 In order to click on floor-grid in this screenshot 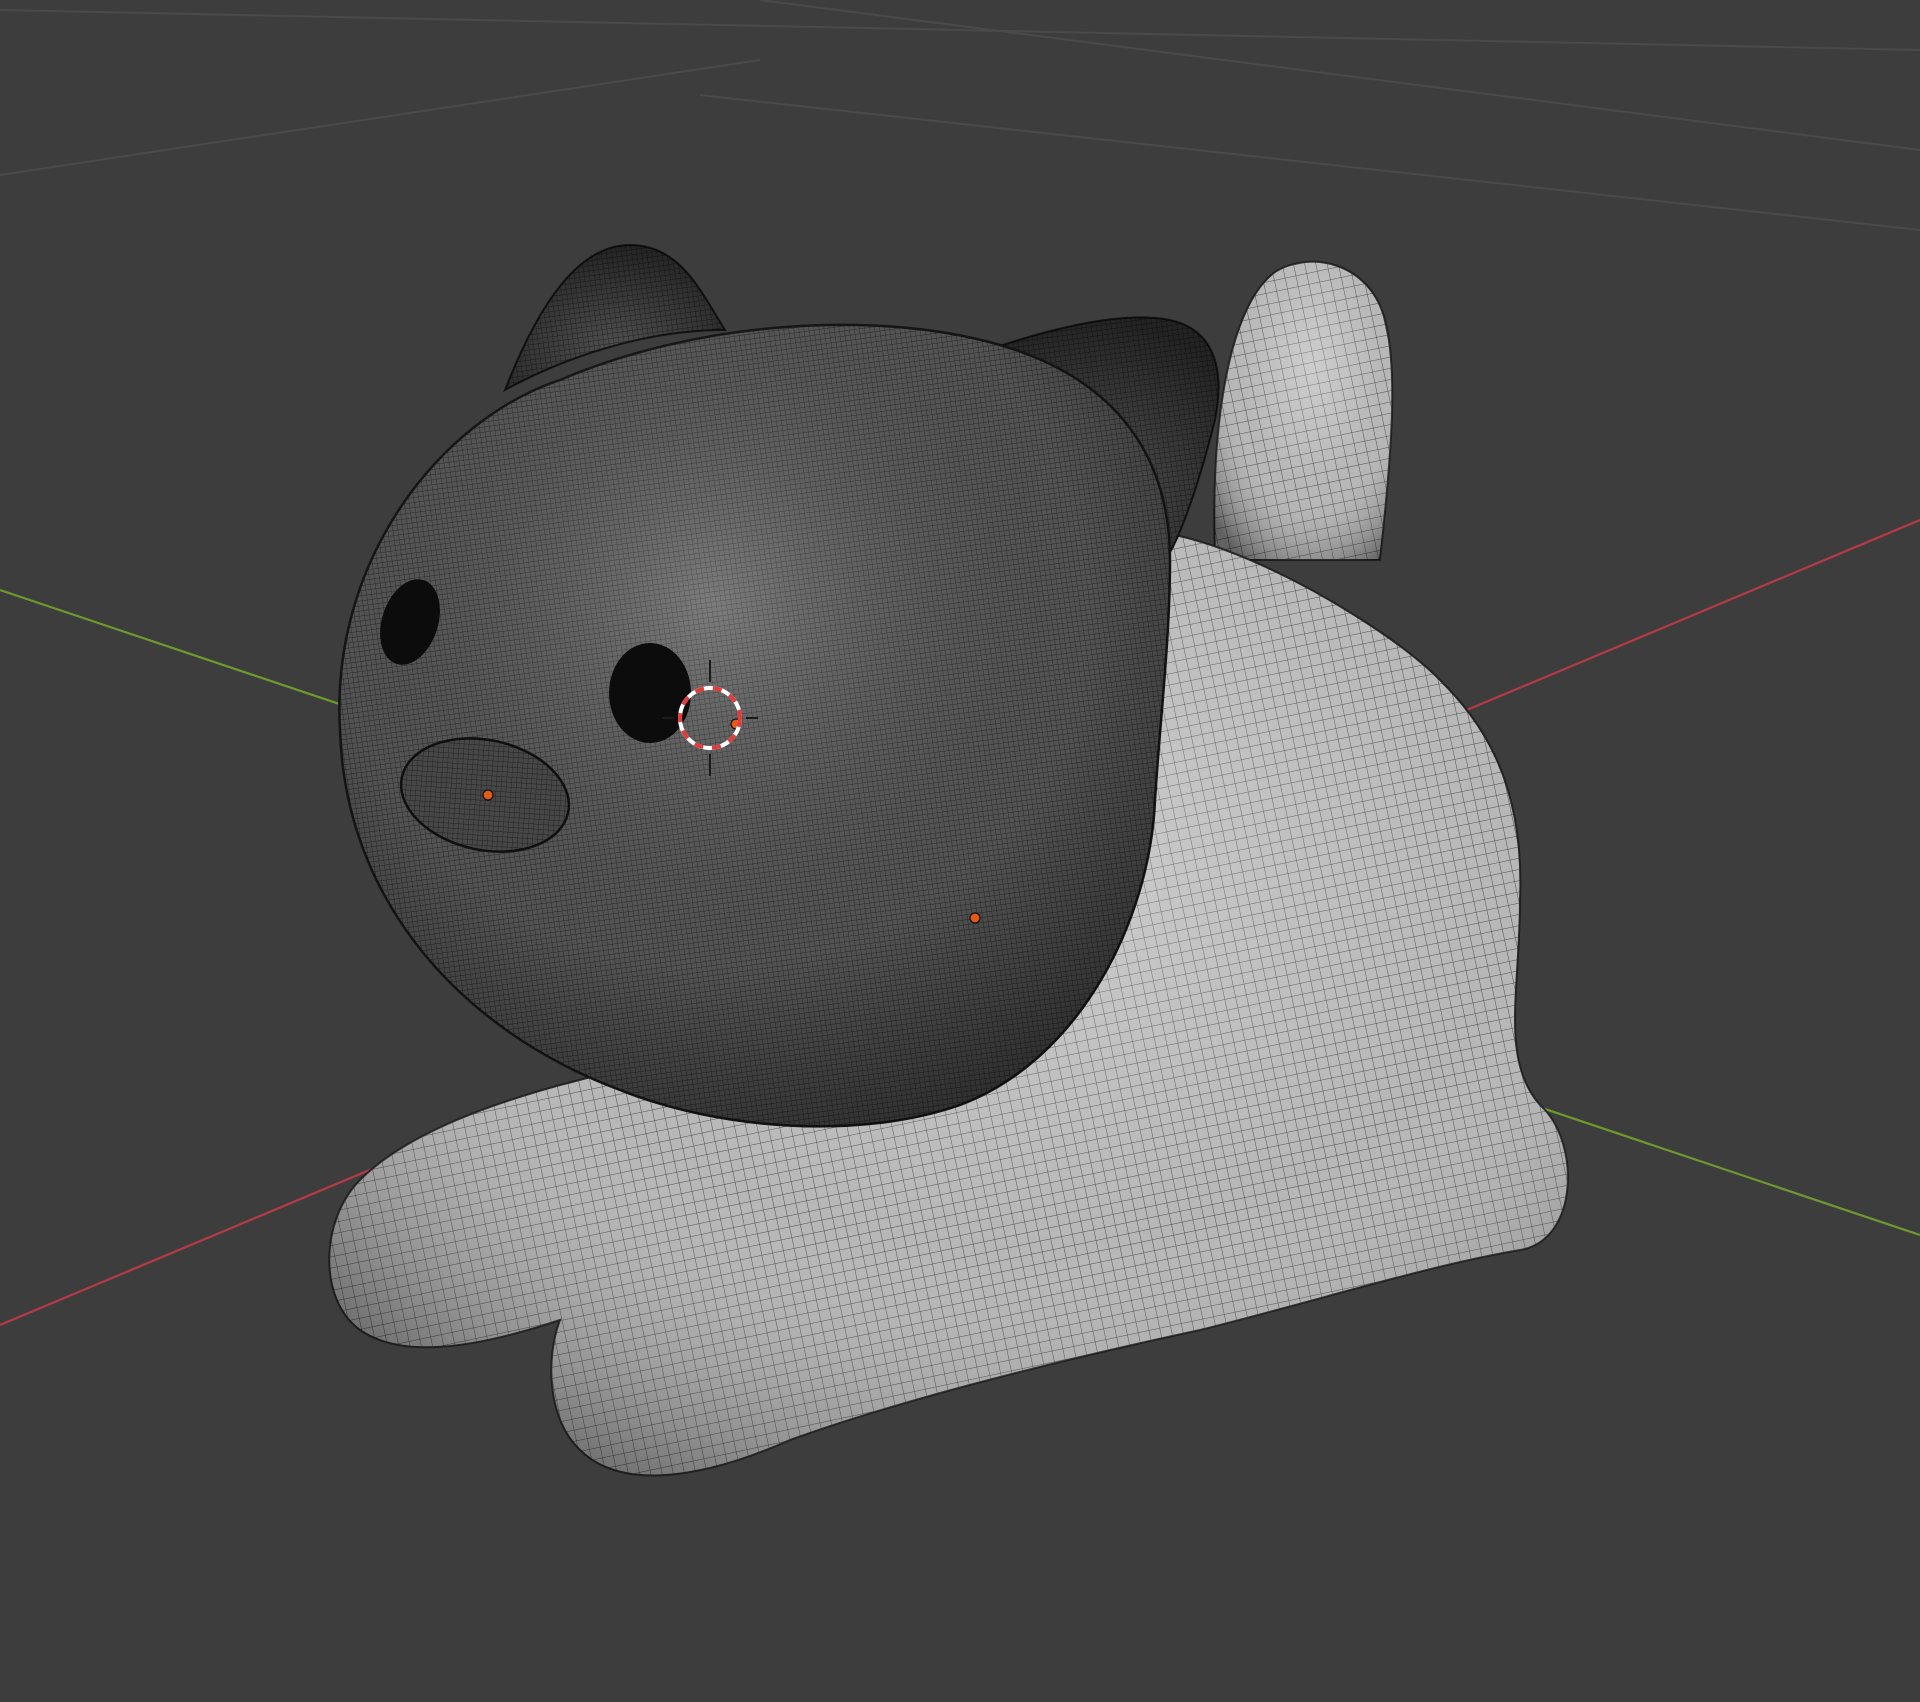, I will do `click(960, 115)`.